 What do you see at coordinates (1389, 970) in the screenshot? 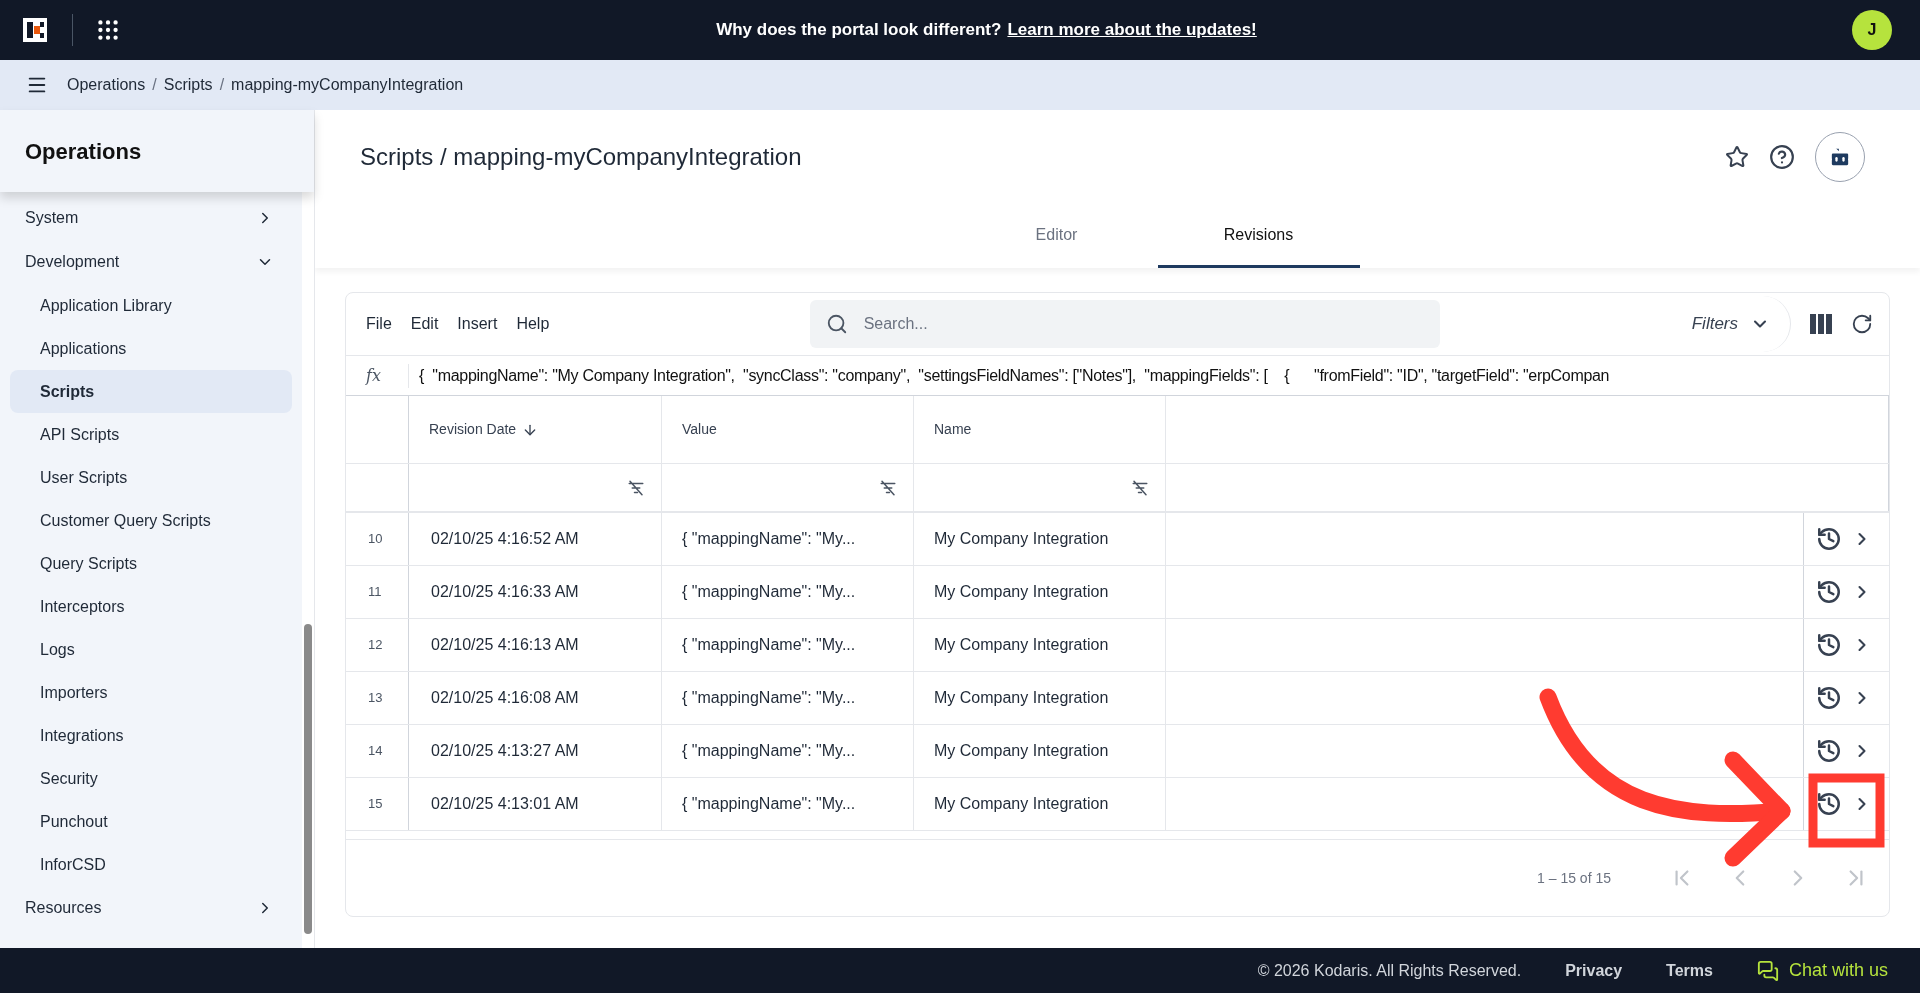
I see `copyright-text: © 2026 Kodaris. All Rights Reserved.` at bounding box center [1389, 970].